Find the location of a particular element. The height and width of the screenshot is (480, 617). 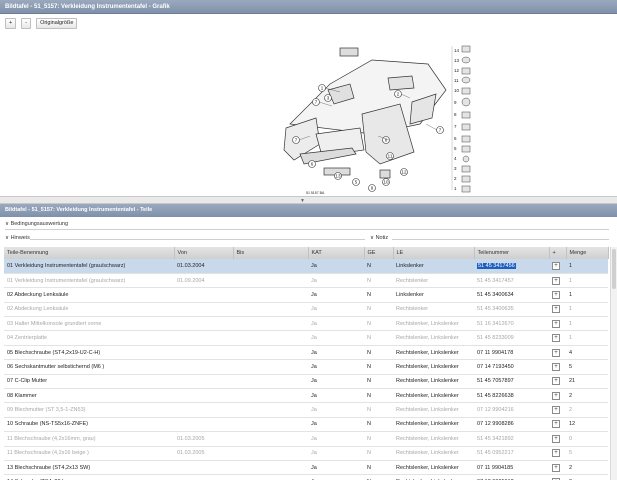

legend-number: 1 is located at coordinates (455, 188).